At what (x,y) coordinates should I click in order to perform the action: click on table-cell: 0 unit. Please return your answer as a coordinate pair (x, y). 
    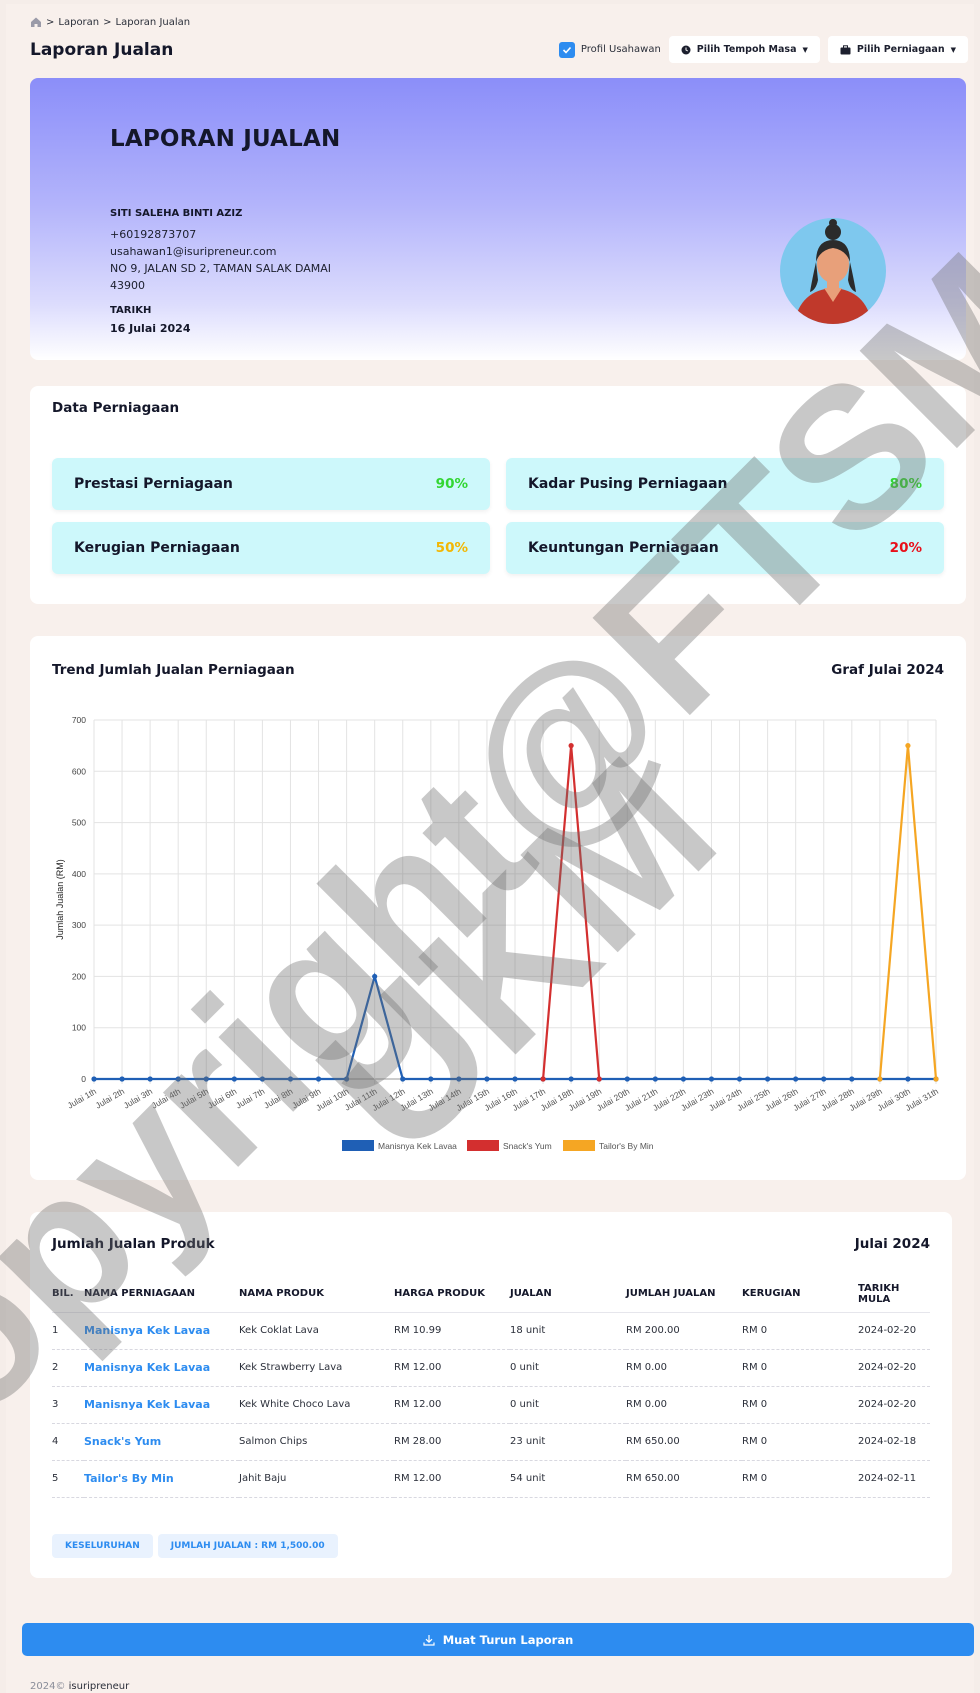
    Looking at the image, I should click on (568, 1405).